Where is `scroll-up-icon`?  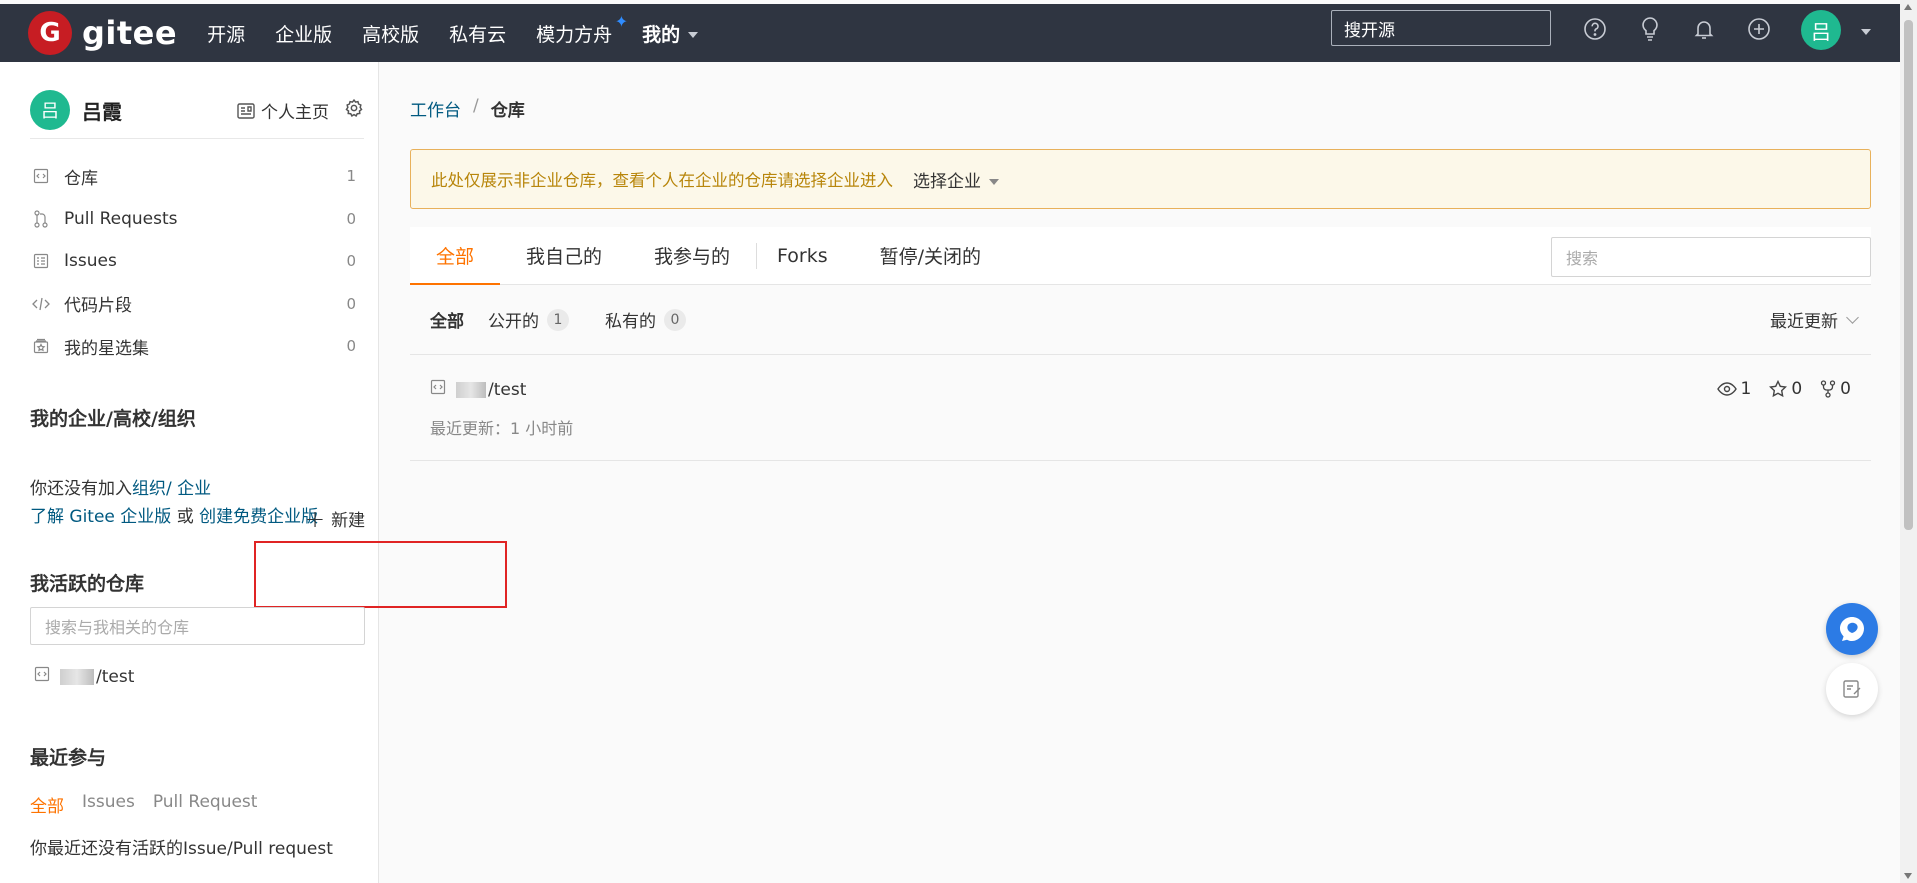
scroll-up-icon is located at coordinates (1908, 7).